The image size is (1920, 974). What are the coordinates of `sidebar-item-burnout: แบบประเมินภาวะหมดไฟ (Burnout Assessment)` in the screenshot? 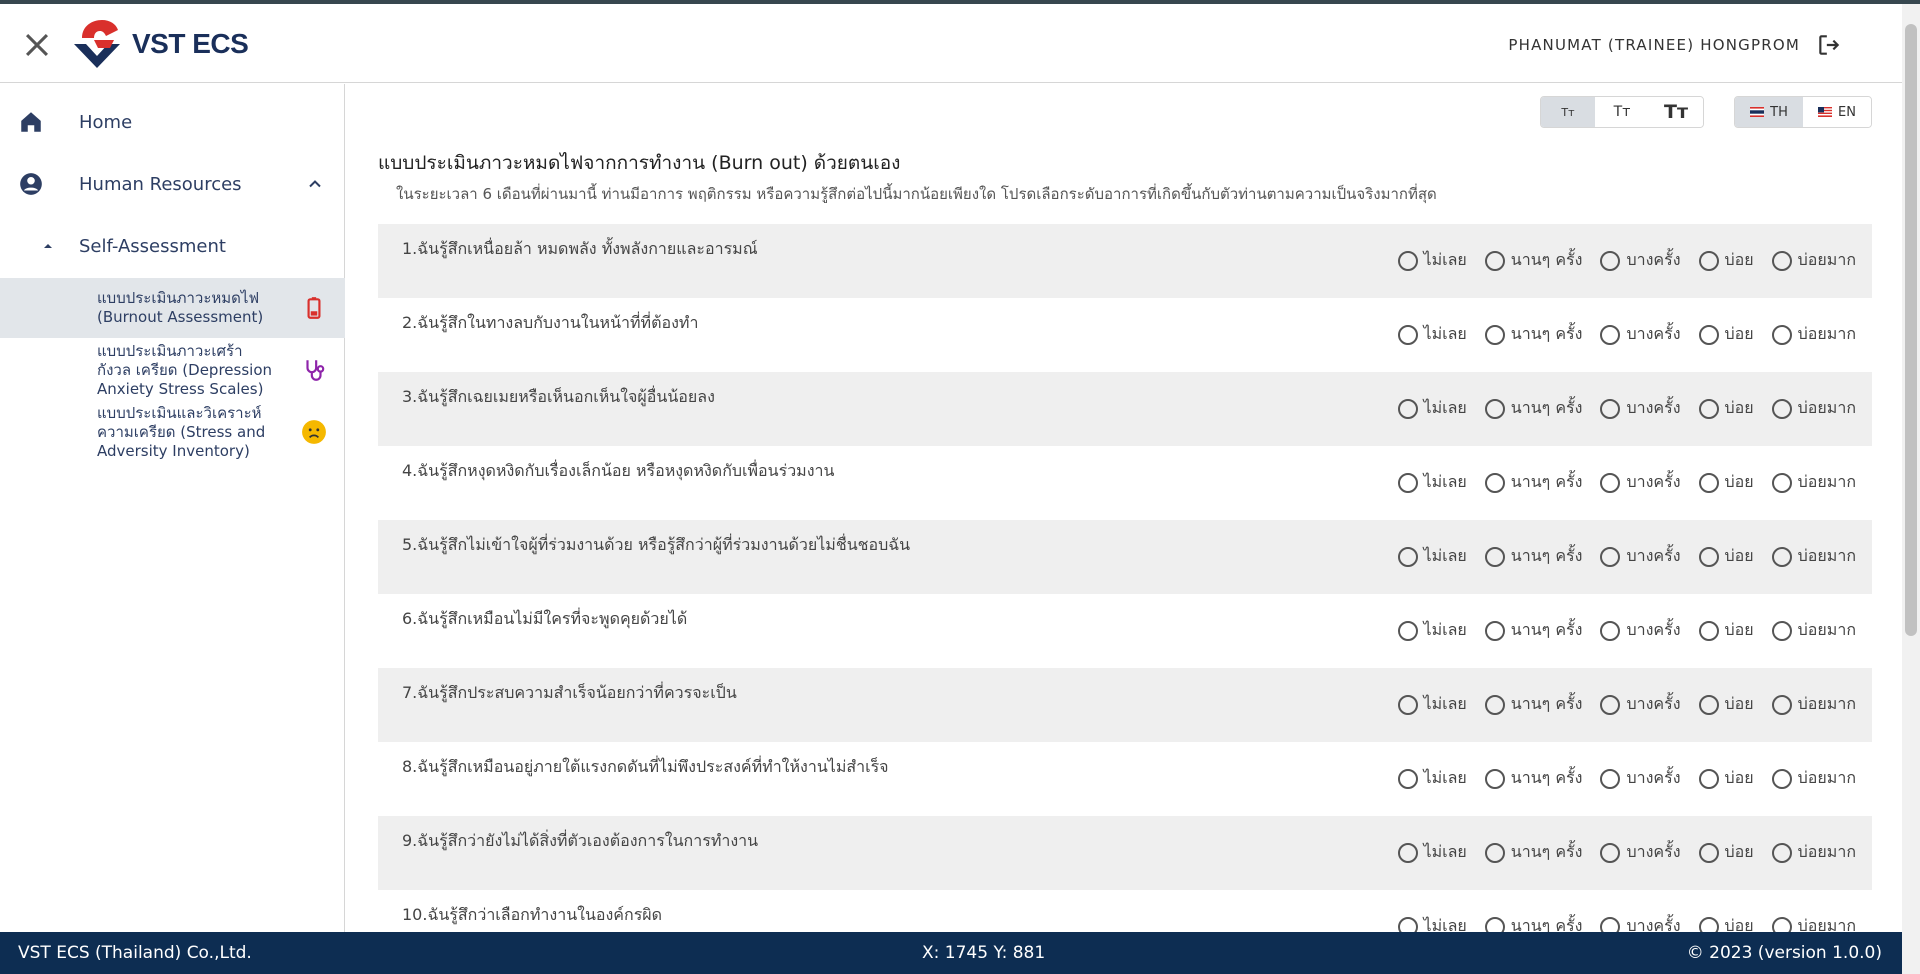 It's located at (172, 308).